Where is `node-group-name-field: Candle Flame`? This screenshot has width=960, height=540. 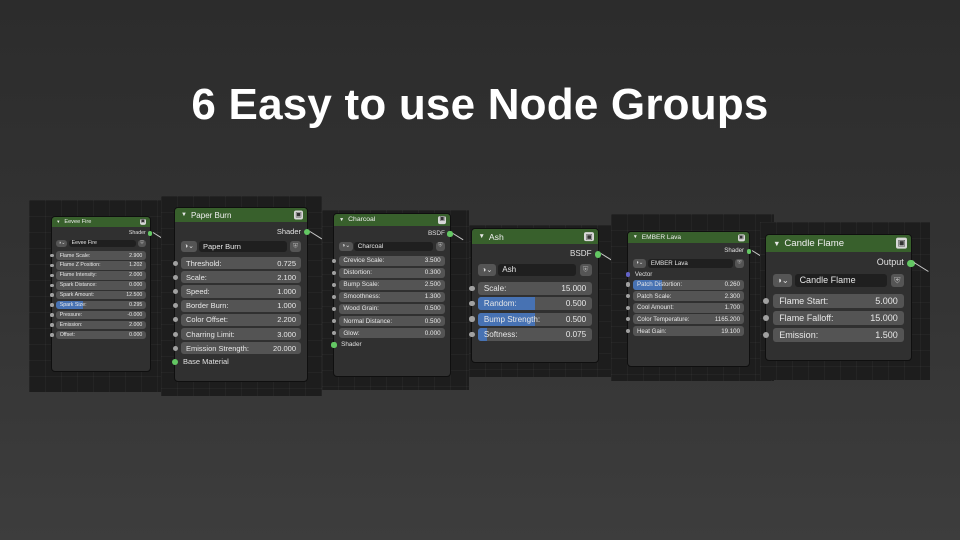
node-group-name-field: Candle Flame is located at coordinates (841, 280).